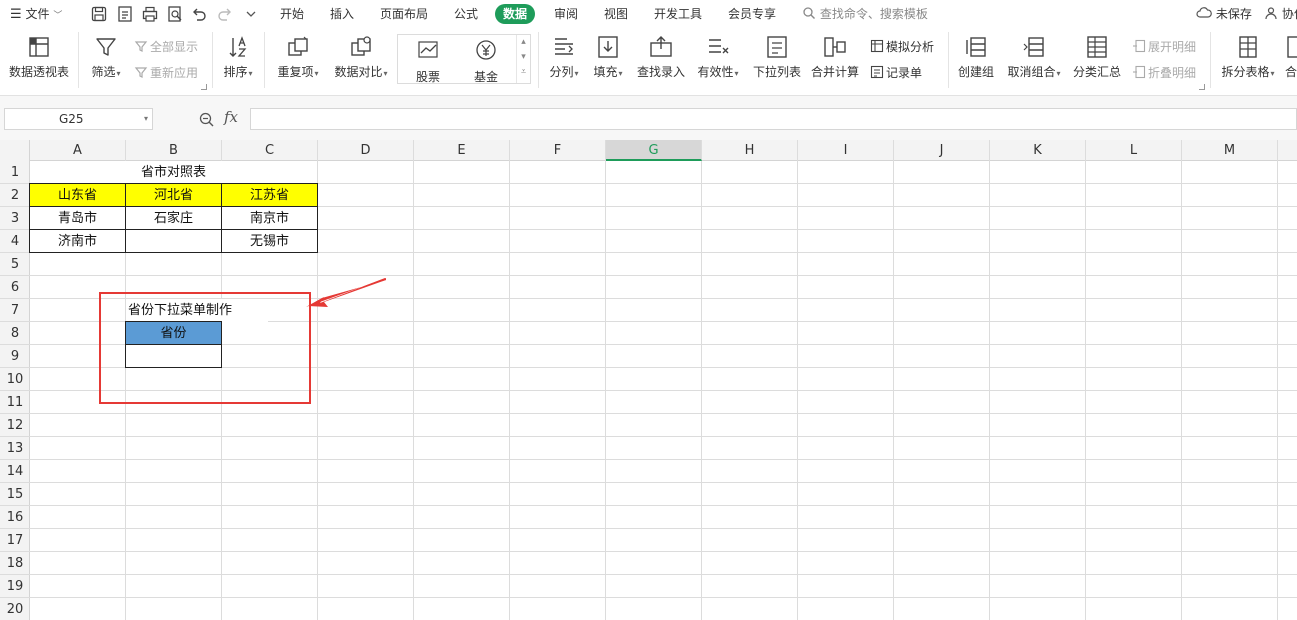  What do you see at coordinates (269, 195) in the screenshot?
I see `province-header-cell: 江苏省` at bounding box center [269, 195].